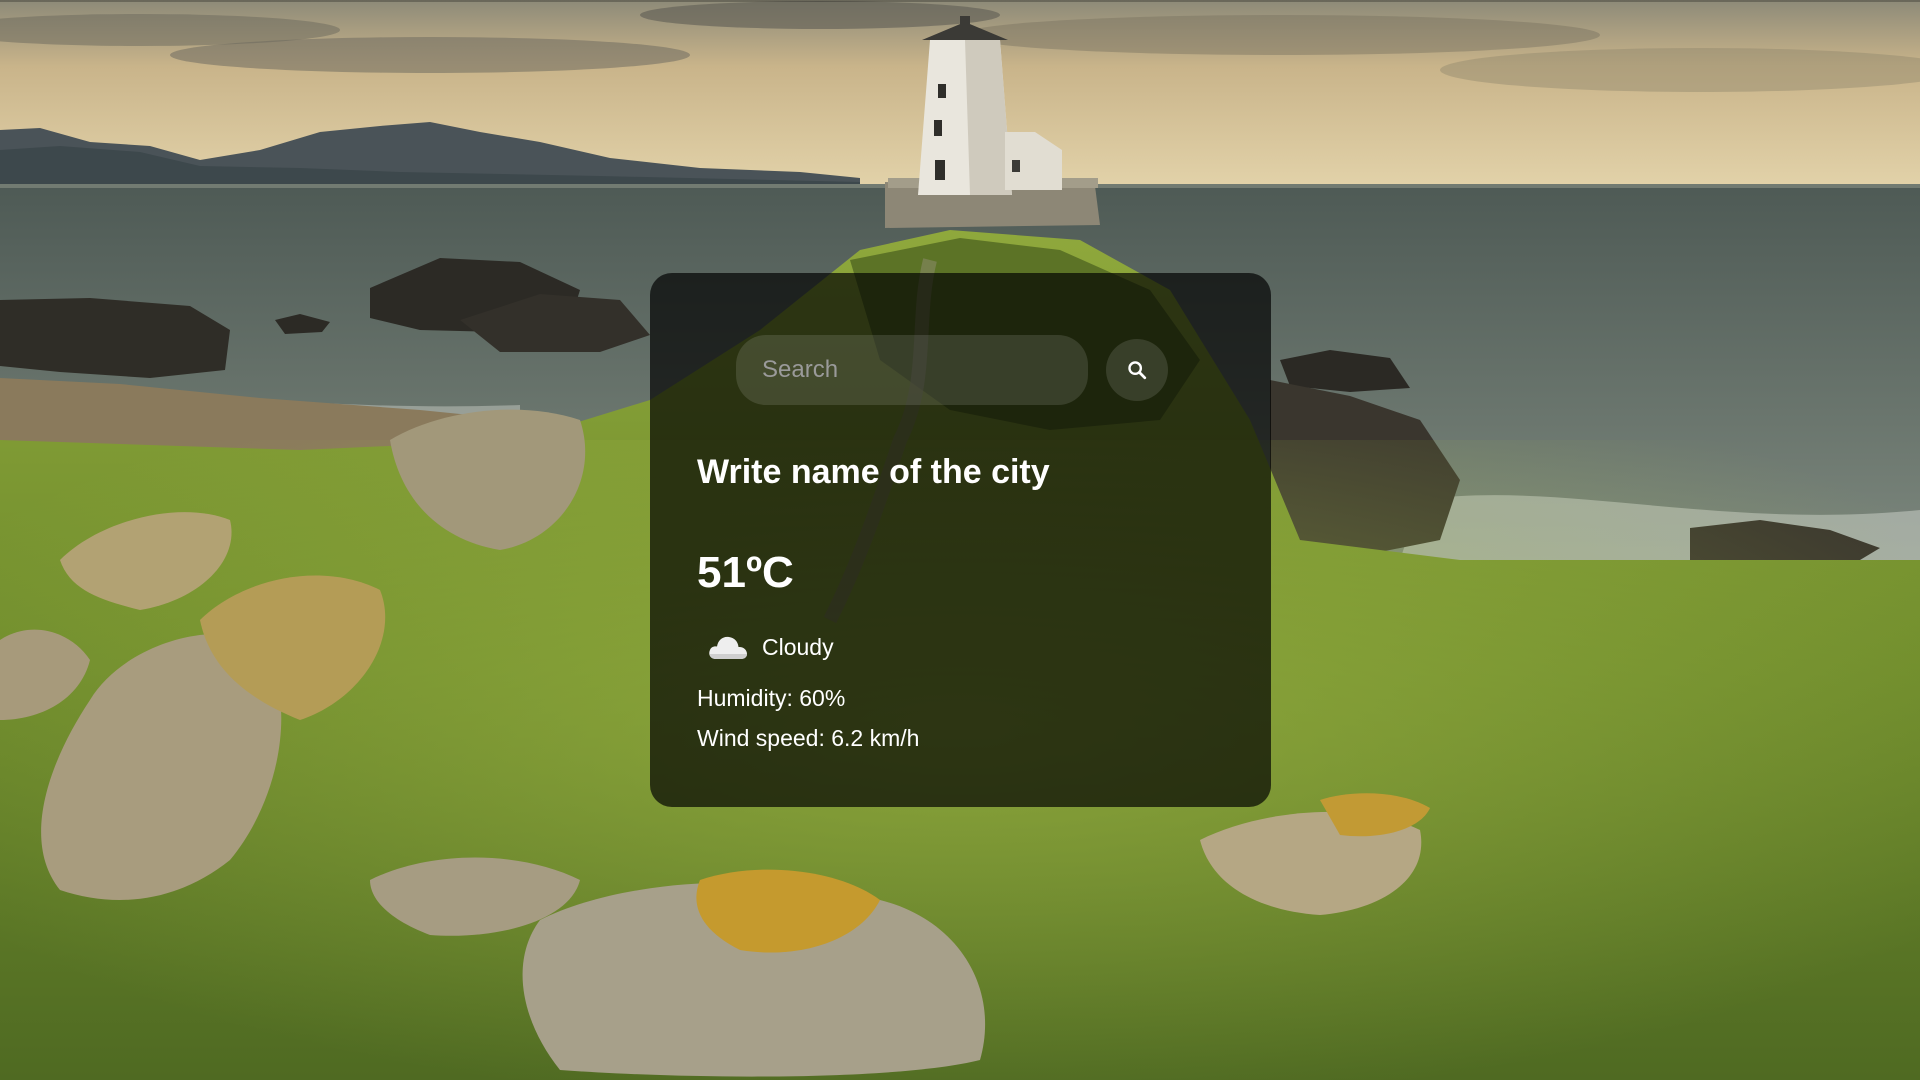 The width and height of the screenshot is (1920, 1080). I want to click on search-icon, so click(1137, 370).